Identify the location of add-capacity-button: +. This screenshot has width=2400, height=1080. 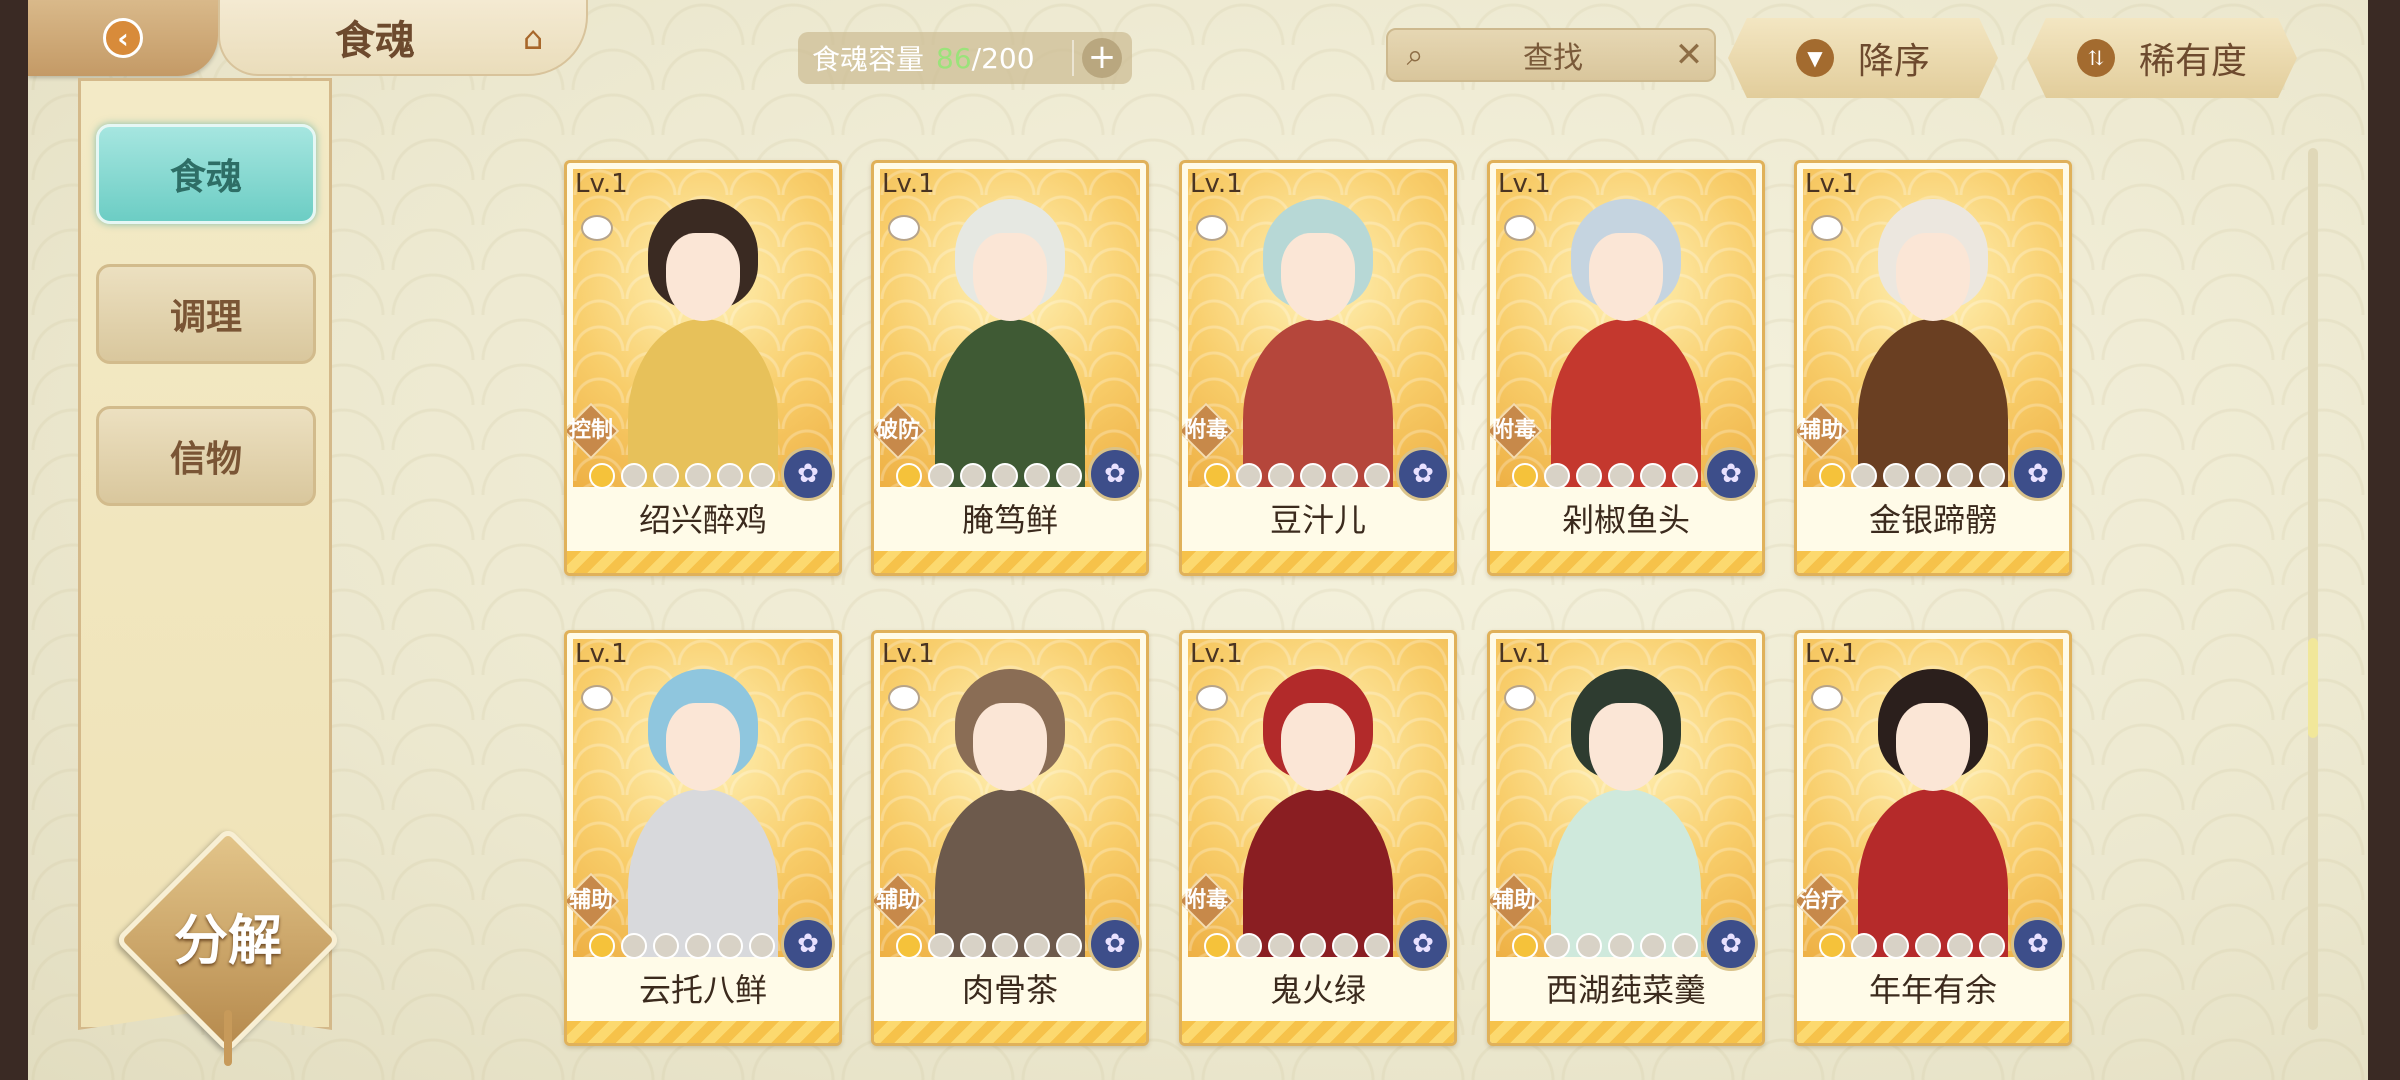
(1102, 58).